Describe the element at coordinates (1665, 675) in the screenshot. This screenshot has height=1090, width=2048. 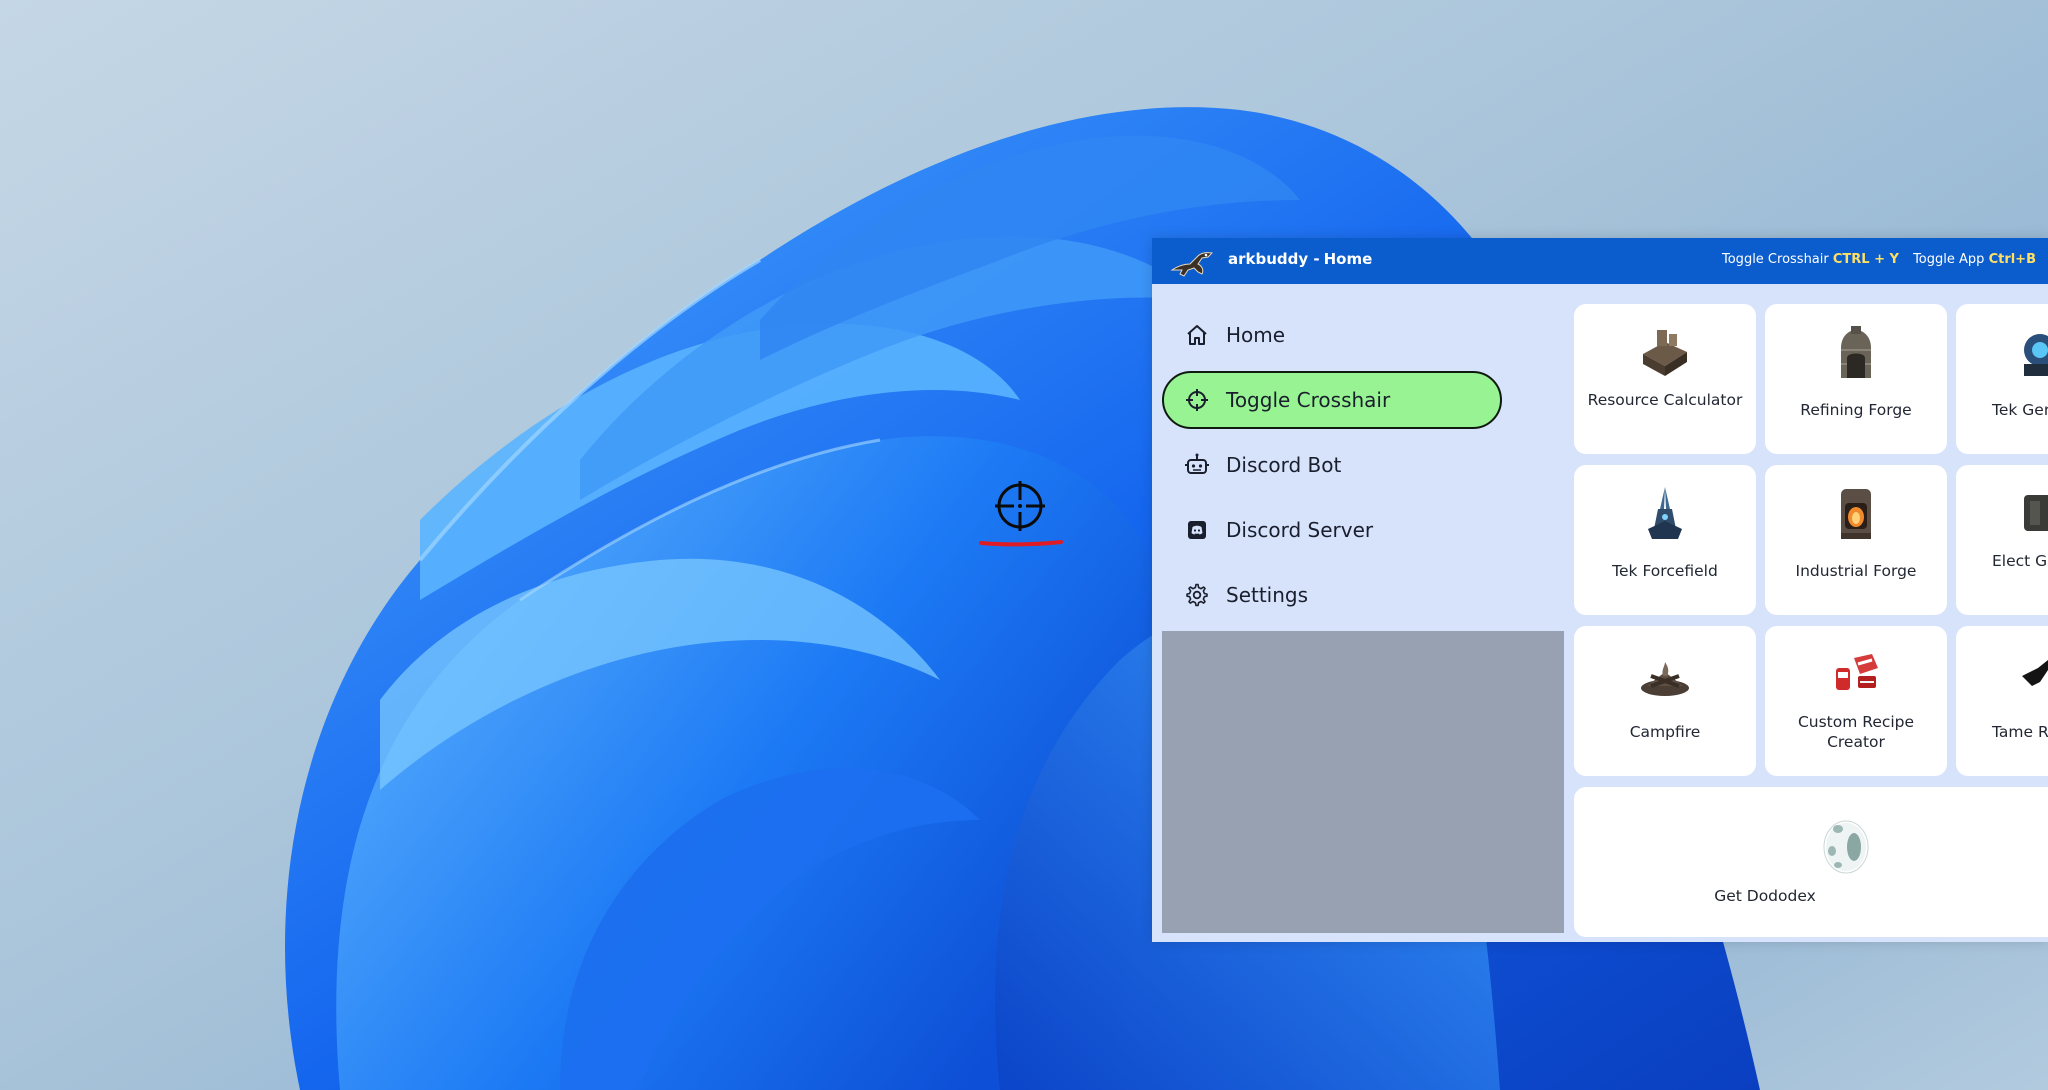
I see `campfire-icon` at that location.